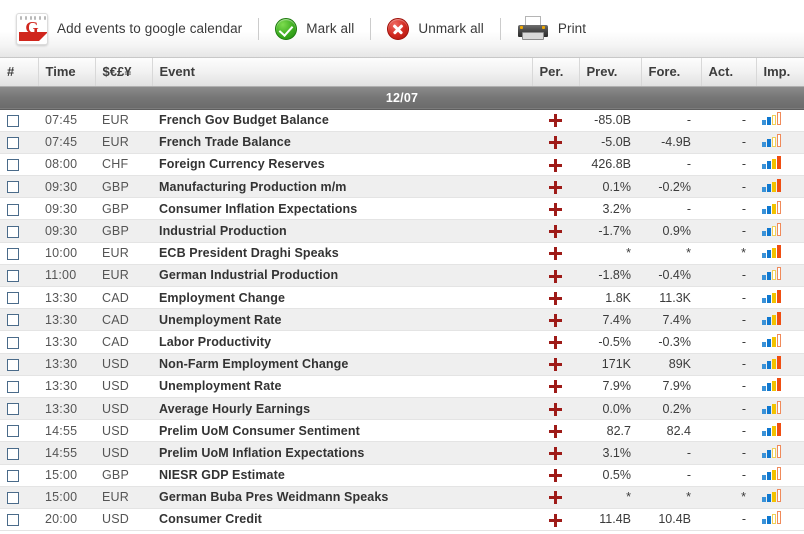 This screenshot has height=534, width=804. Describe the element at coordinates (342, 165) in the screenshot. I see `row-event-name: Foreign Currency Reserves` at that location.